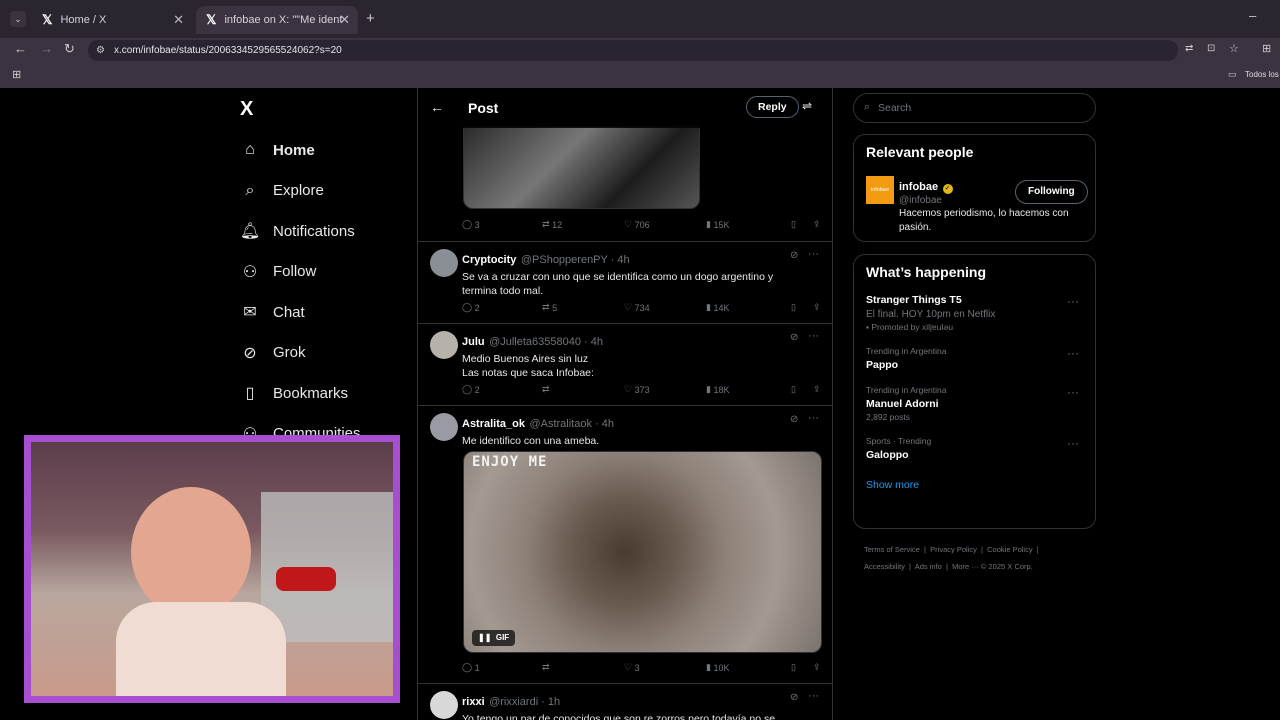 The image size is (1280, 720). Describe the element at coordinates (583, 224) in the screenshot. I see `repost-action: ⇄ 12` at that location.